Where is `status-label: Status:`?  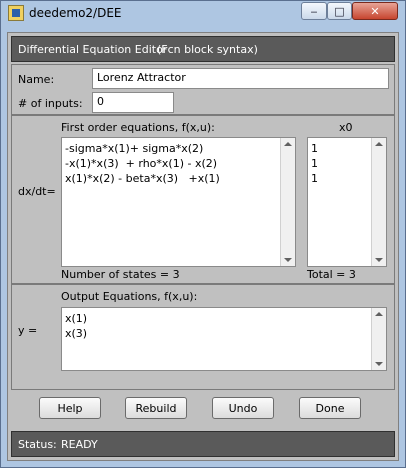
status-label: Status: is located at coordinates (37, 444).